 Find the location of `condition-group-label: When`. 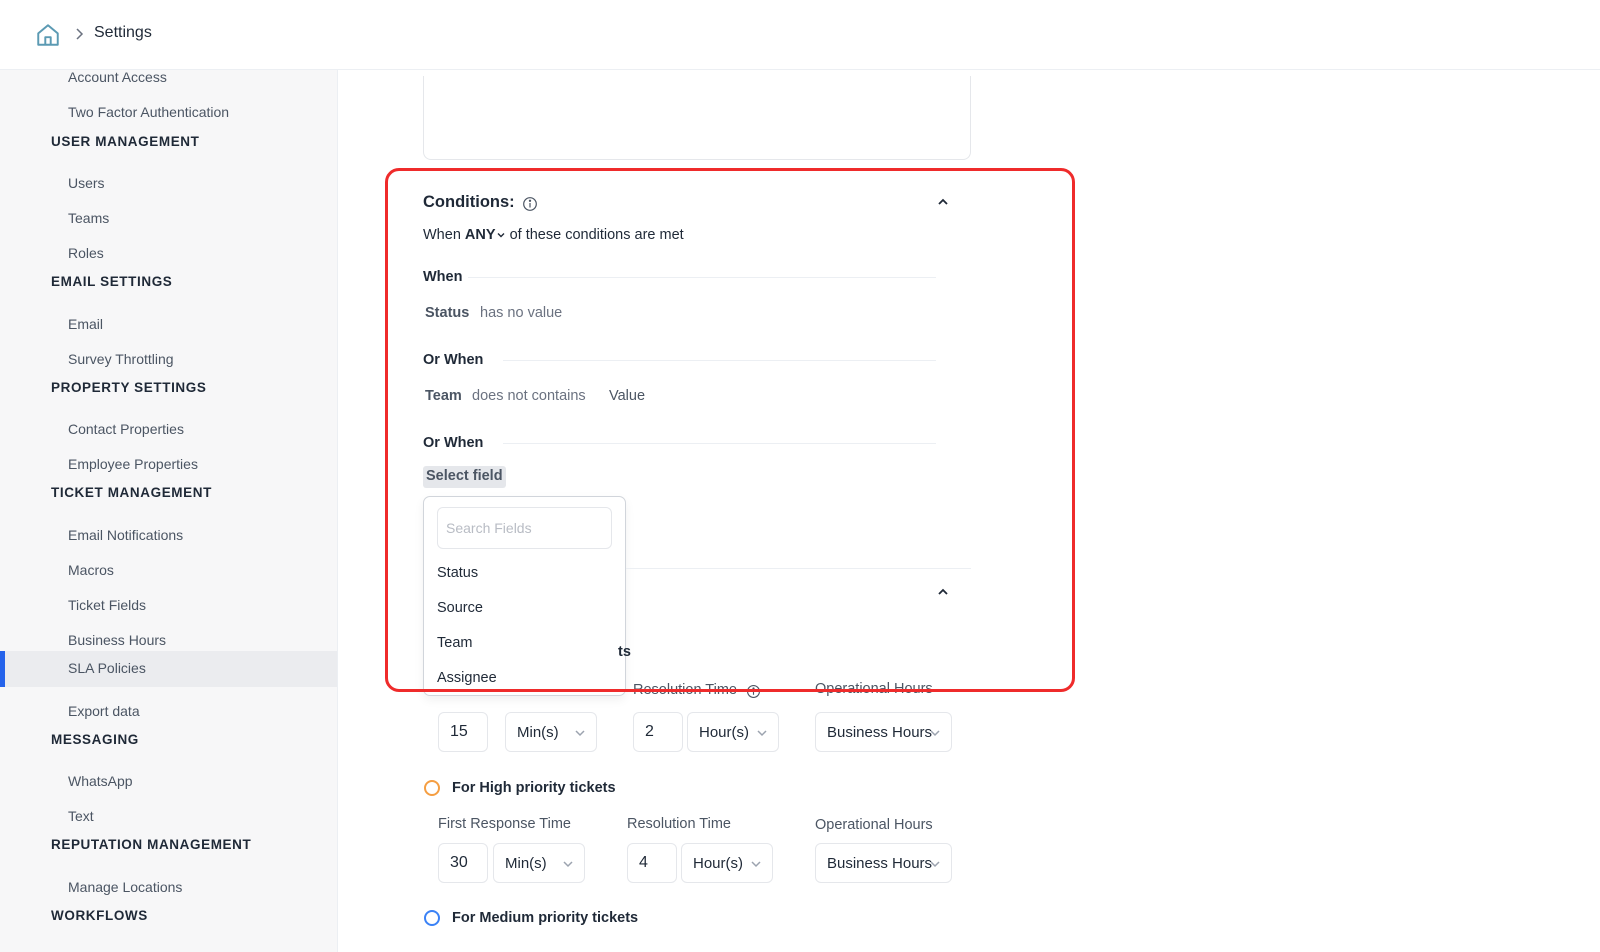

condition-group-label: When is located at coordinates (443, 277).